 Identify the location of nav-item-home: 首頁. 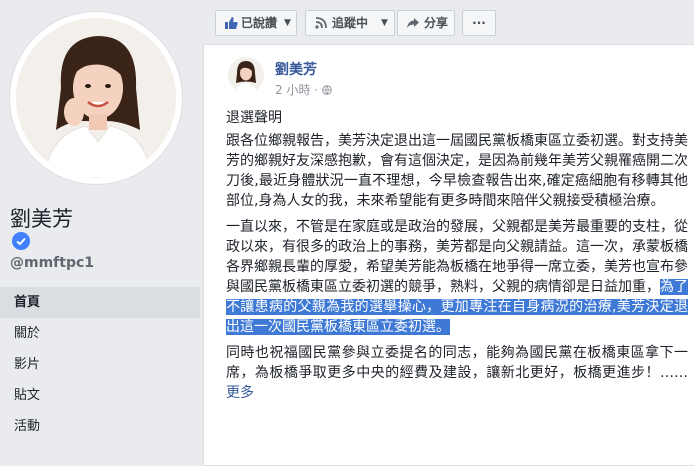
(100, 302).